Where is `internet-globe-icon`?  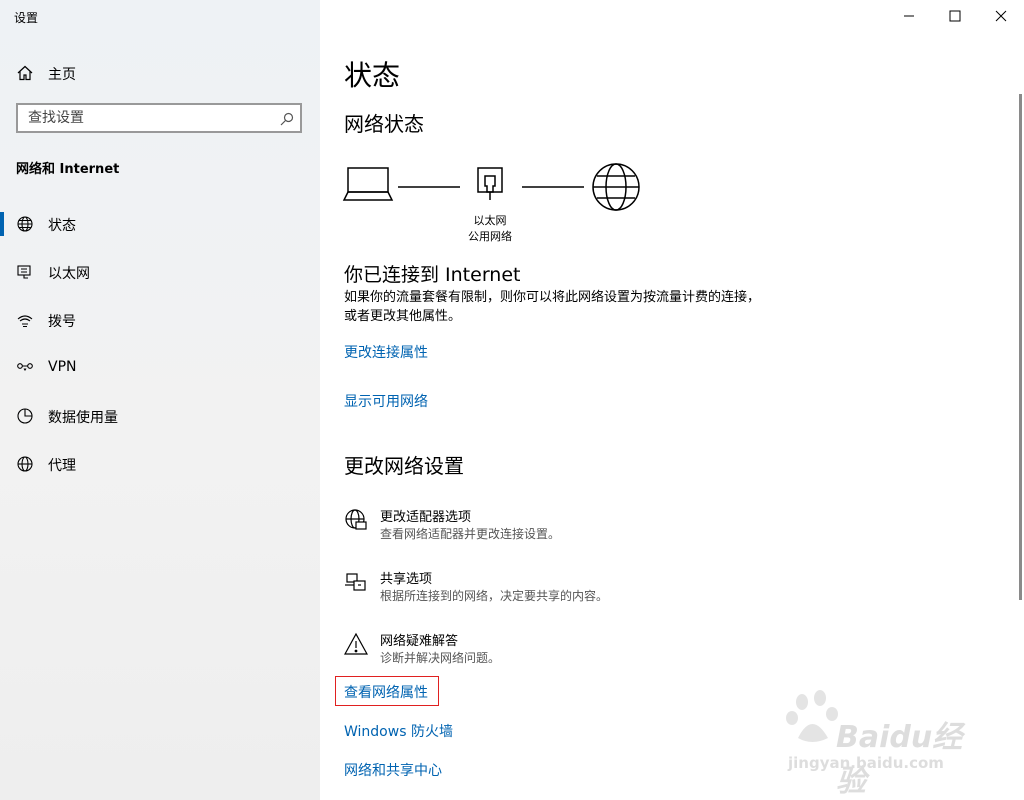
internet-globe-icon is located at coordinates (616, 187).